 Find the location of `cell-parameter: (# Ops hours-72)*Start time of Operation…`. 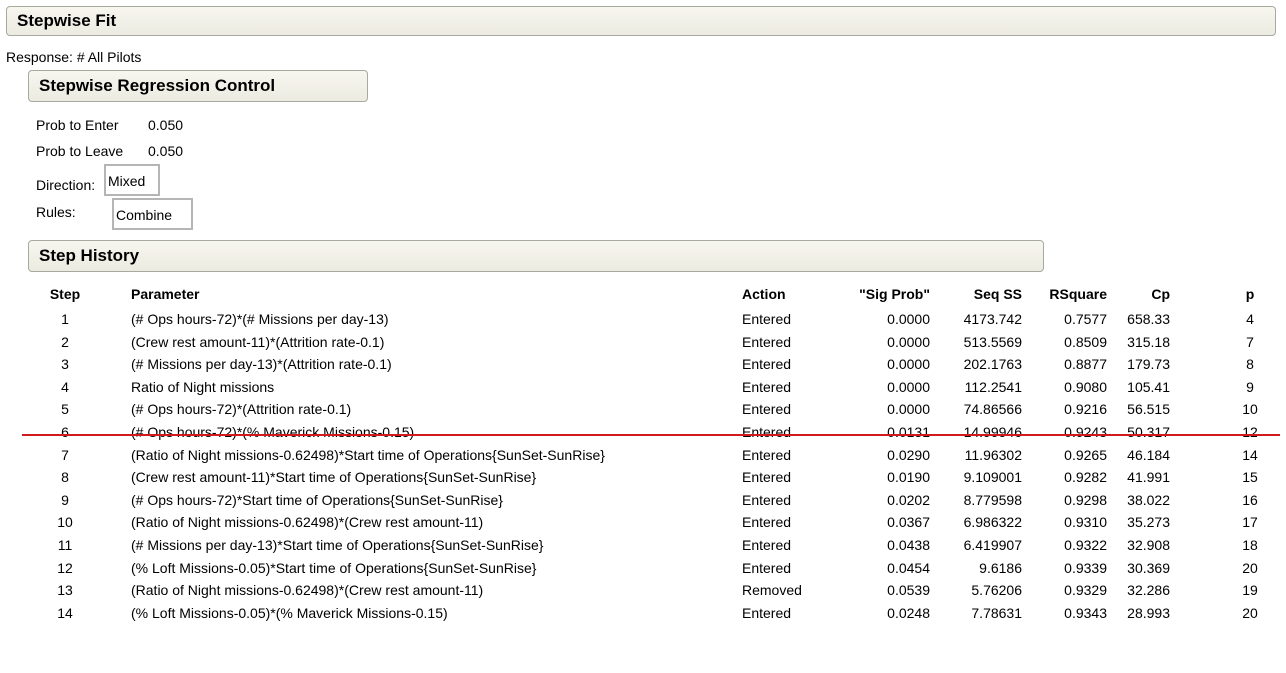

cell-parameter: (# Ops hours-72)*Start time of Operation… is located at coordinates (317, 500).